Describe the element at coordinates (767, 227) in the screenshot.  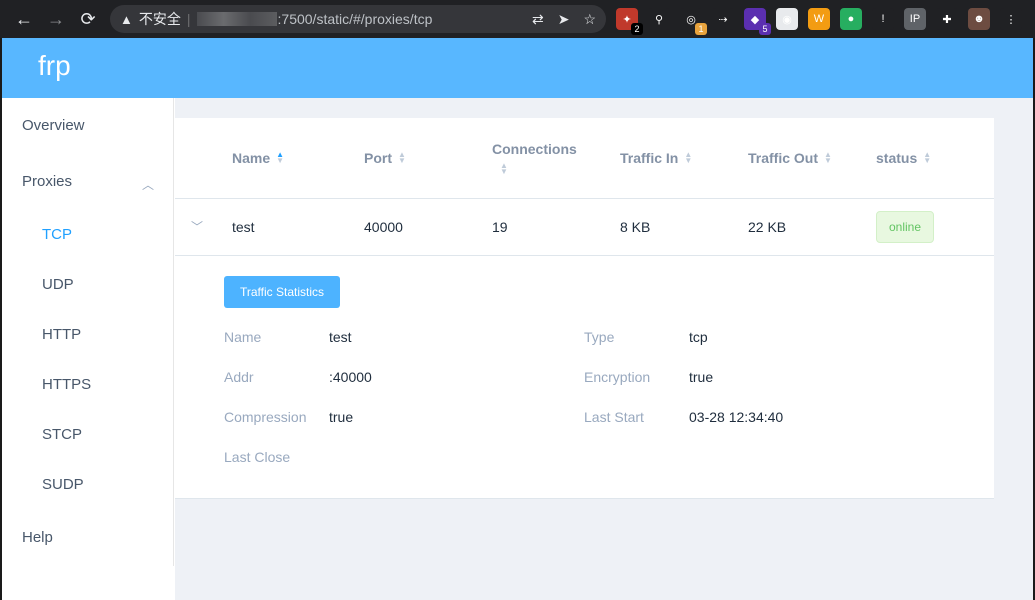
I see `cell-traffic-out: 22 KB` at that location.